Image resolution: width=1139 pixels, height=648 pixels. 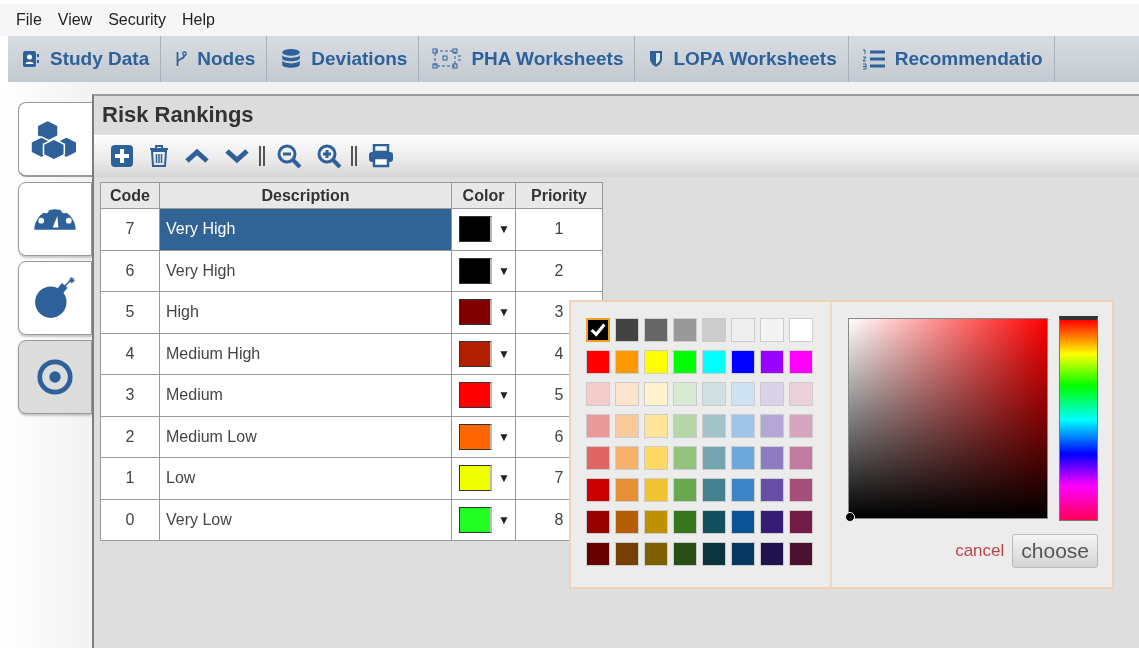 What do you see at coordinates (305, 354) in the screenshot?
I see `table-cell: Medium High` at bounding box center [305, 354].